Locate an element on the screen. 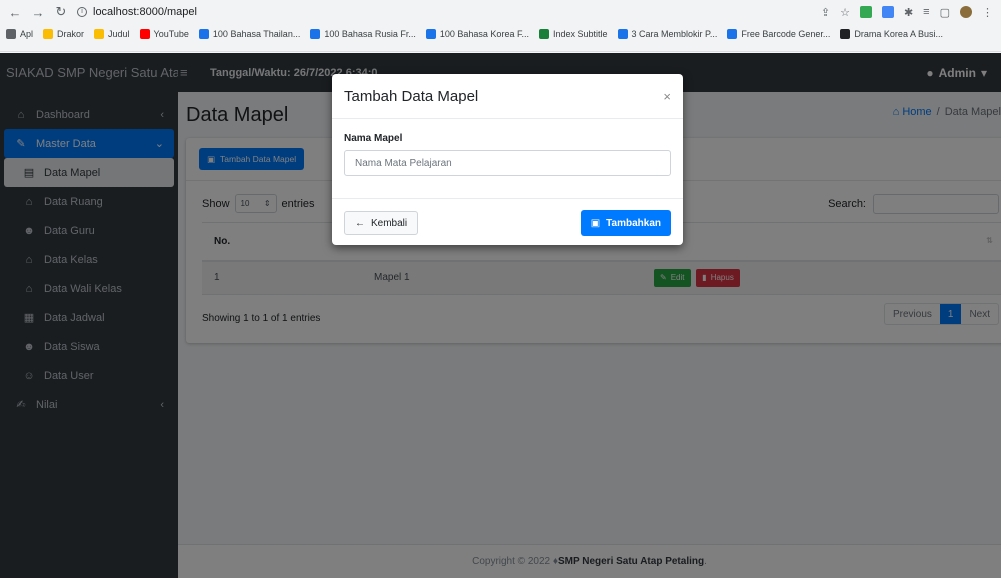 The width and height of the screenshot is (1001, 578). bookmark-label: Judul is located at coordinates (119, 34).